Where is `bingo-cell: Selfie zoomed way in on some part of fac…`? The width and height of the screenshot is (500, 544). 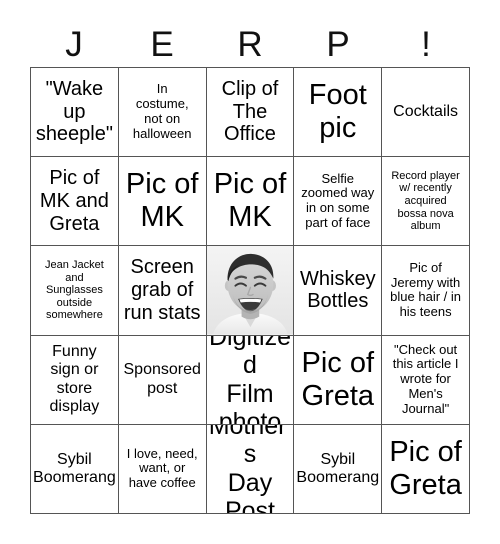
bingo-cell: Selfie zoomed way in on some part of fac… is located at coordinates (338, 202).